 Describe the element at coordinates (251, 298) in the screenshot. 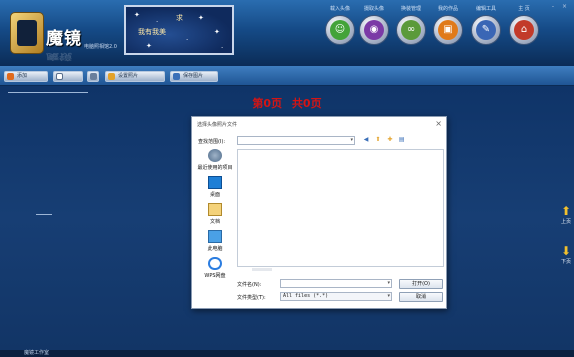

I see `filetype-label: 文件类型(T):` at that location.